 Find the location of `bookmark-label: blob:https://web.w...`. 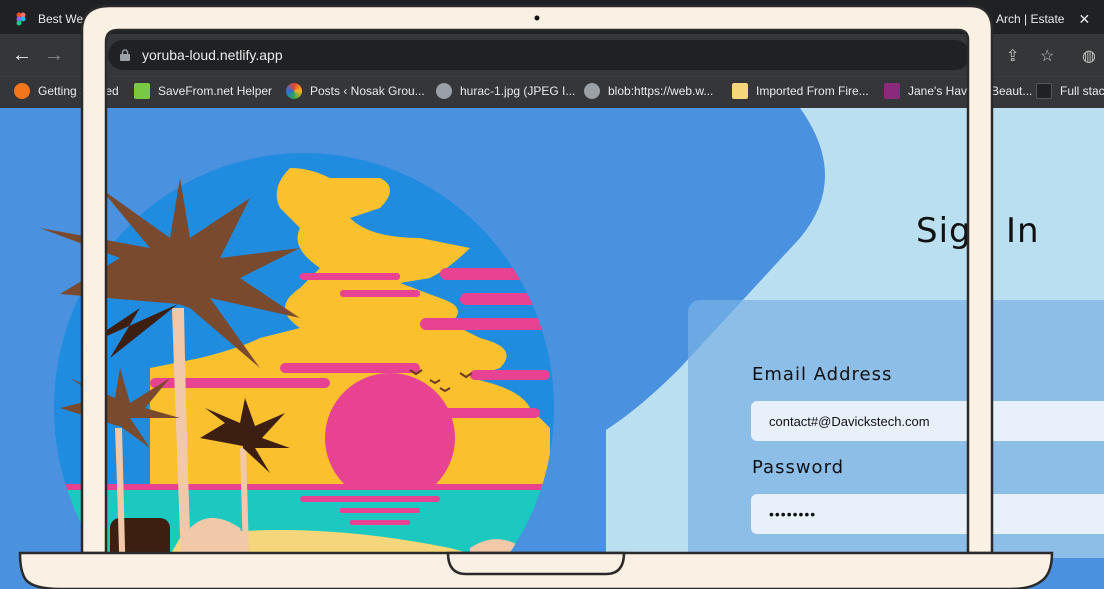

bookmark-label: blob:https://web.w... is located at coordinates (661, 91).